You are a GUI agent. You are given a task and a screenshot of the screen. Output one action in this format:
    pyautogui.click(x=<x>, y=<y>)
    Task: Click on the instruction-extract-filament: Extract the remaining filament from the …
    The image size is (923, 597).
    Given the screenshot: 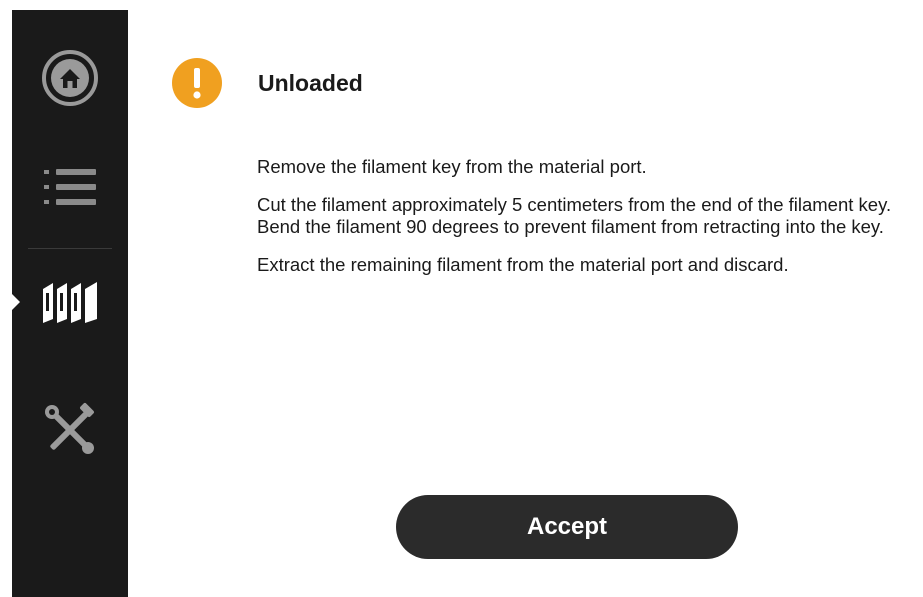 What is the action you would take?
    pyautogui.click(x=523, y=264)
    